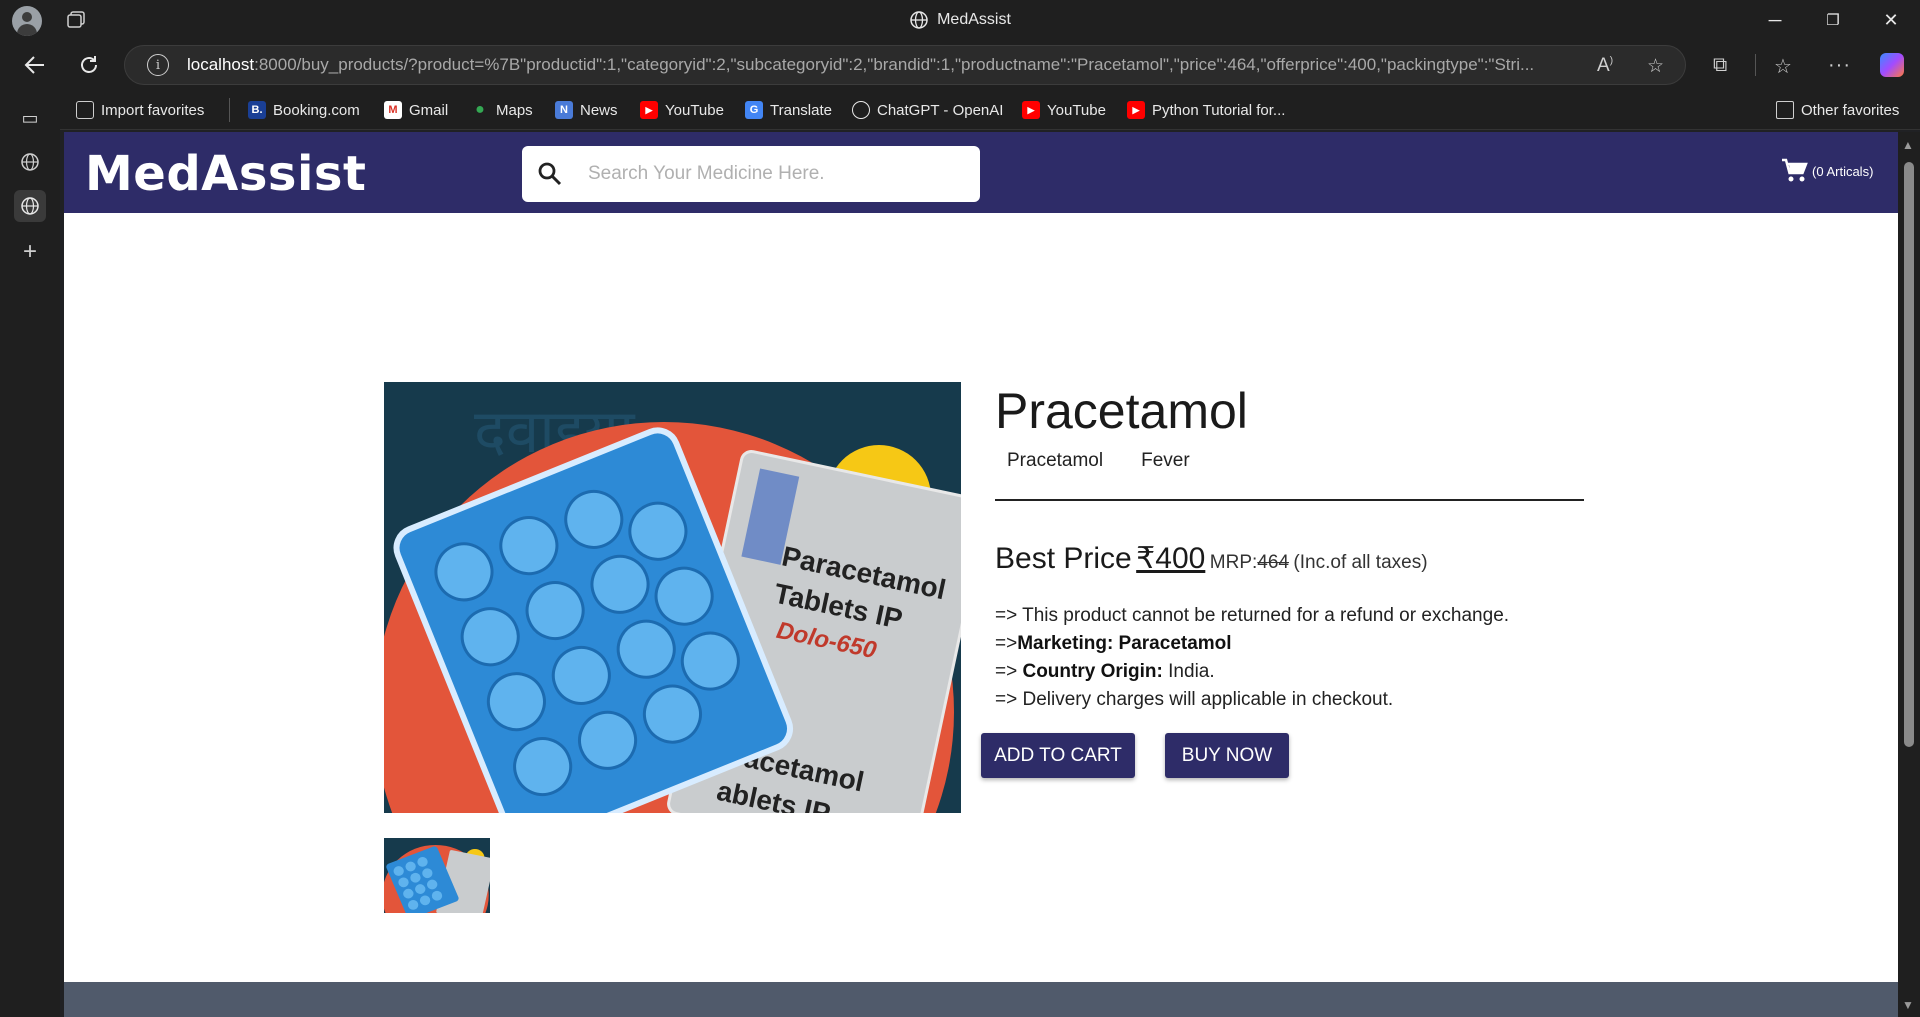  I want to click on active-tab-globe-icon, so click(30, 206).